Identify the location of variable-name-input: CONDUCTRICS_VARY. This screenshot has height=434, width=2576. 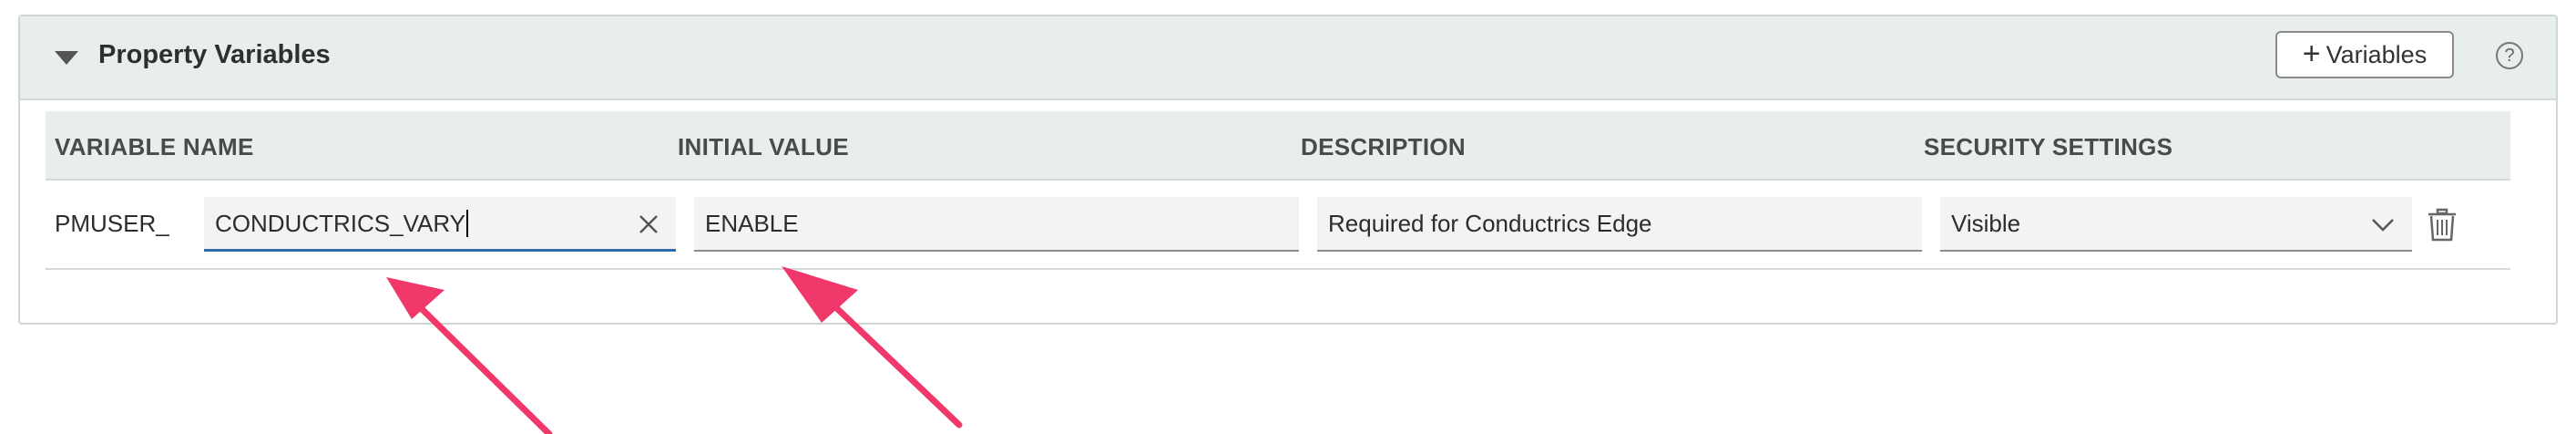
(440, 224).